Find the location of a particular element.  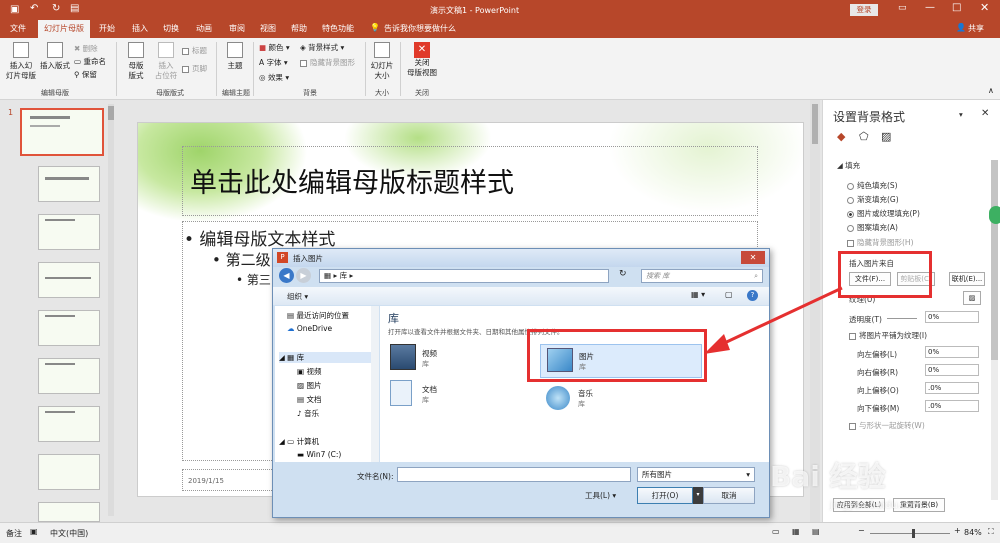

spell-icon: ▣ is located at coordinates (34, 531).